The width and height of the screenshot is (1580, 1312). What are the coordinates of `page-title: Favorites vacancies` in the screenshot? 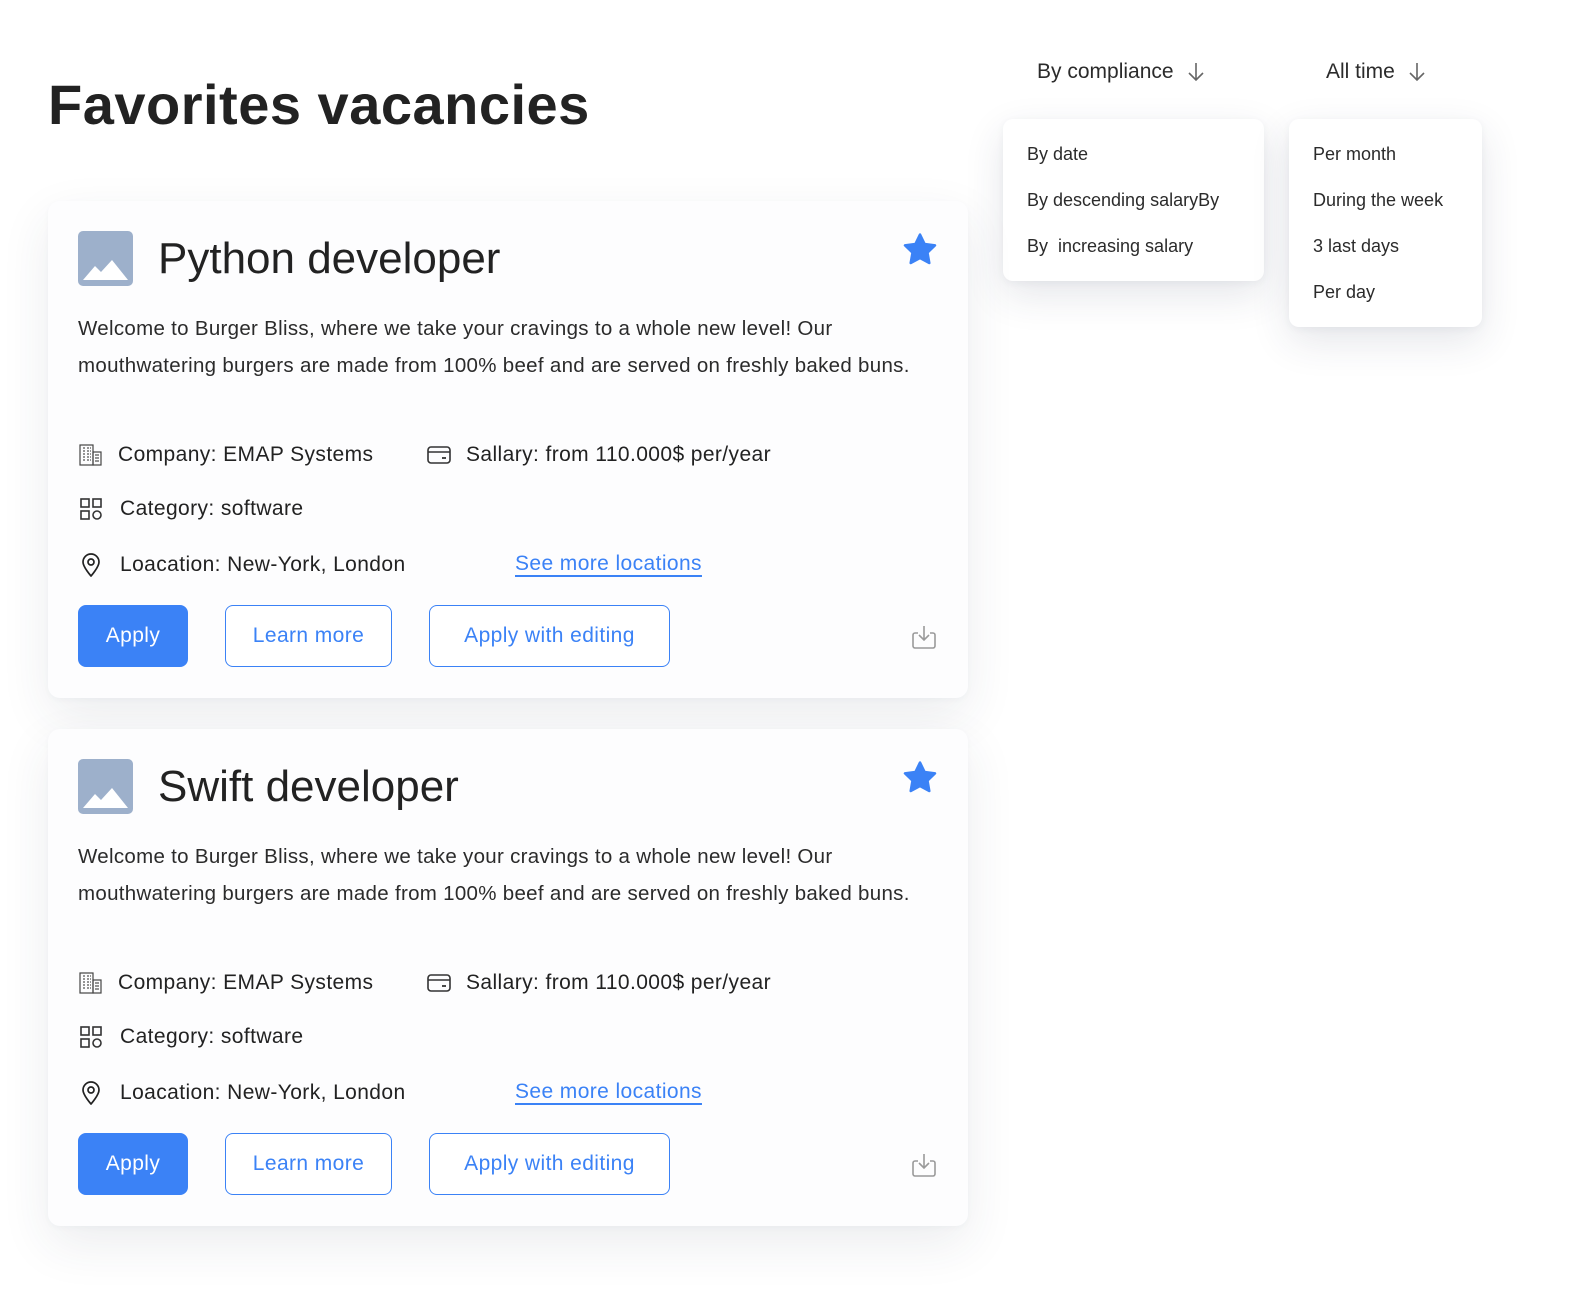 It's located at (319, 104).